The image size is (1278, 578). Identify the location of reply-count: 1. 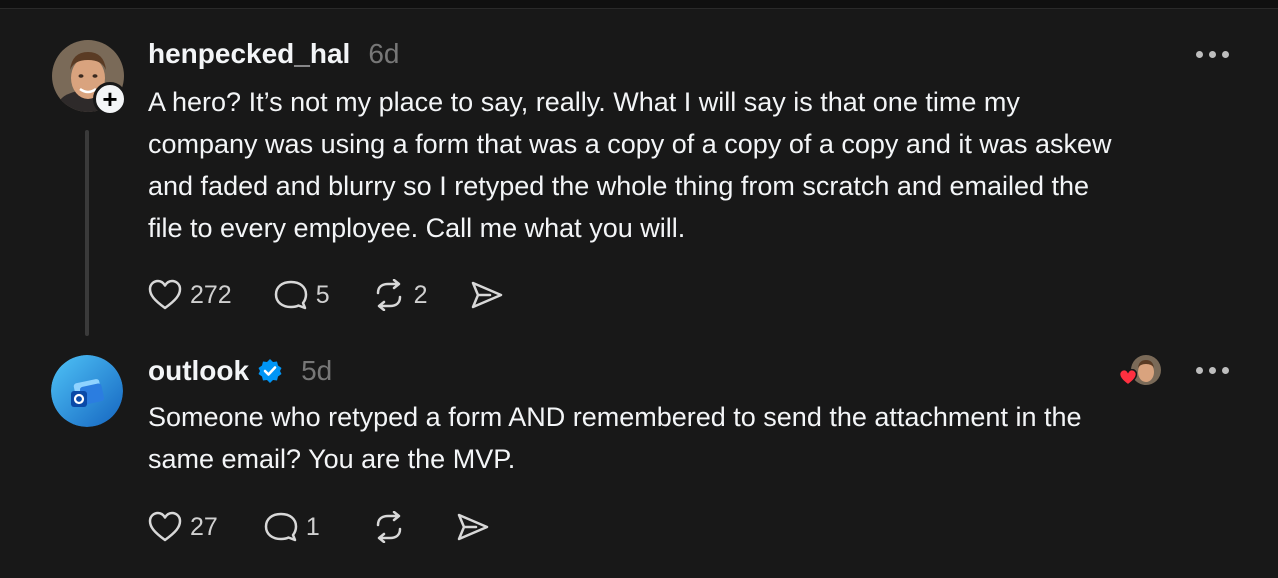
(312, 526).